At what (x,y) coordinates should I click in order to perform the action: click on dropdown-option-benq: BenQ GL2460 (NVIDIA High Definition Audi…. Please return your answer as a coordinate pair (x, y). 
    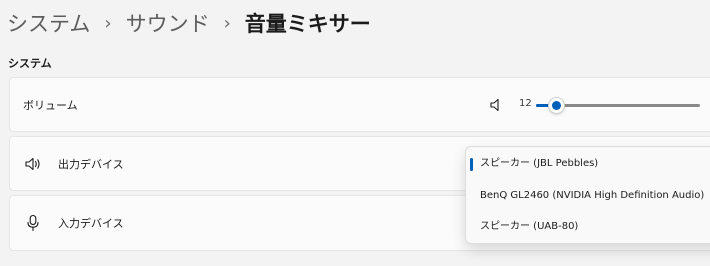
    Looking at the image, I should click on (588, 196).